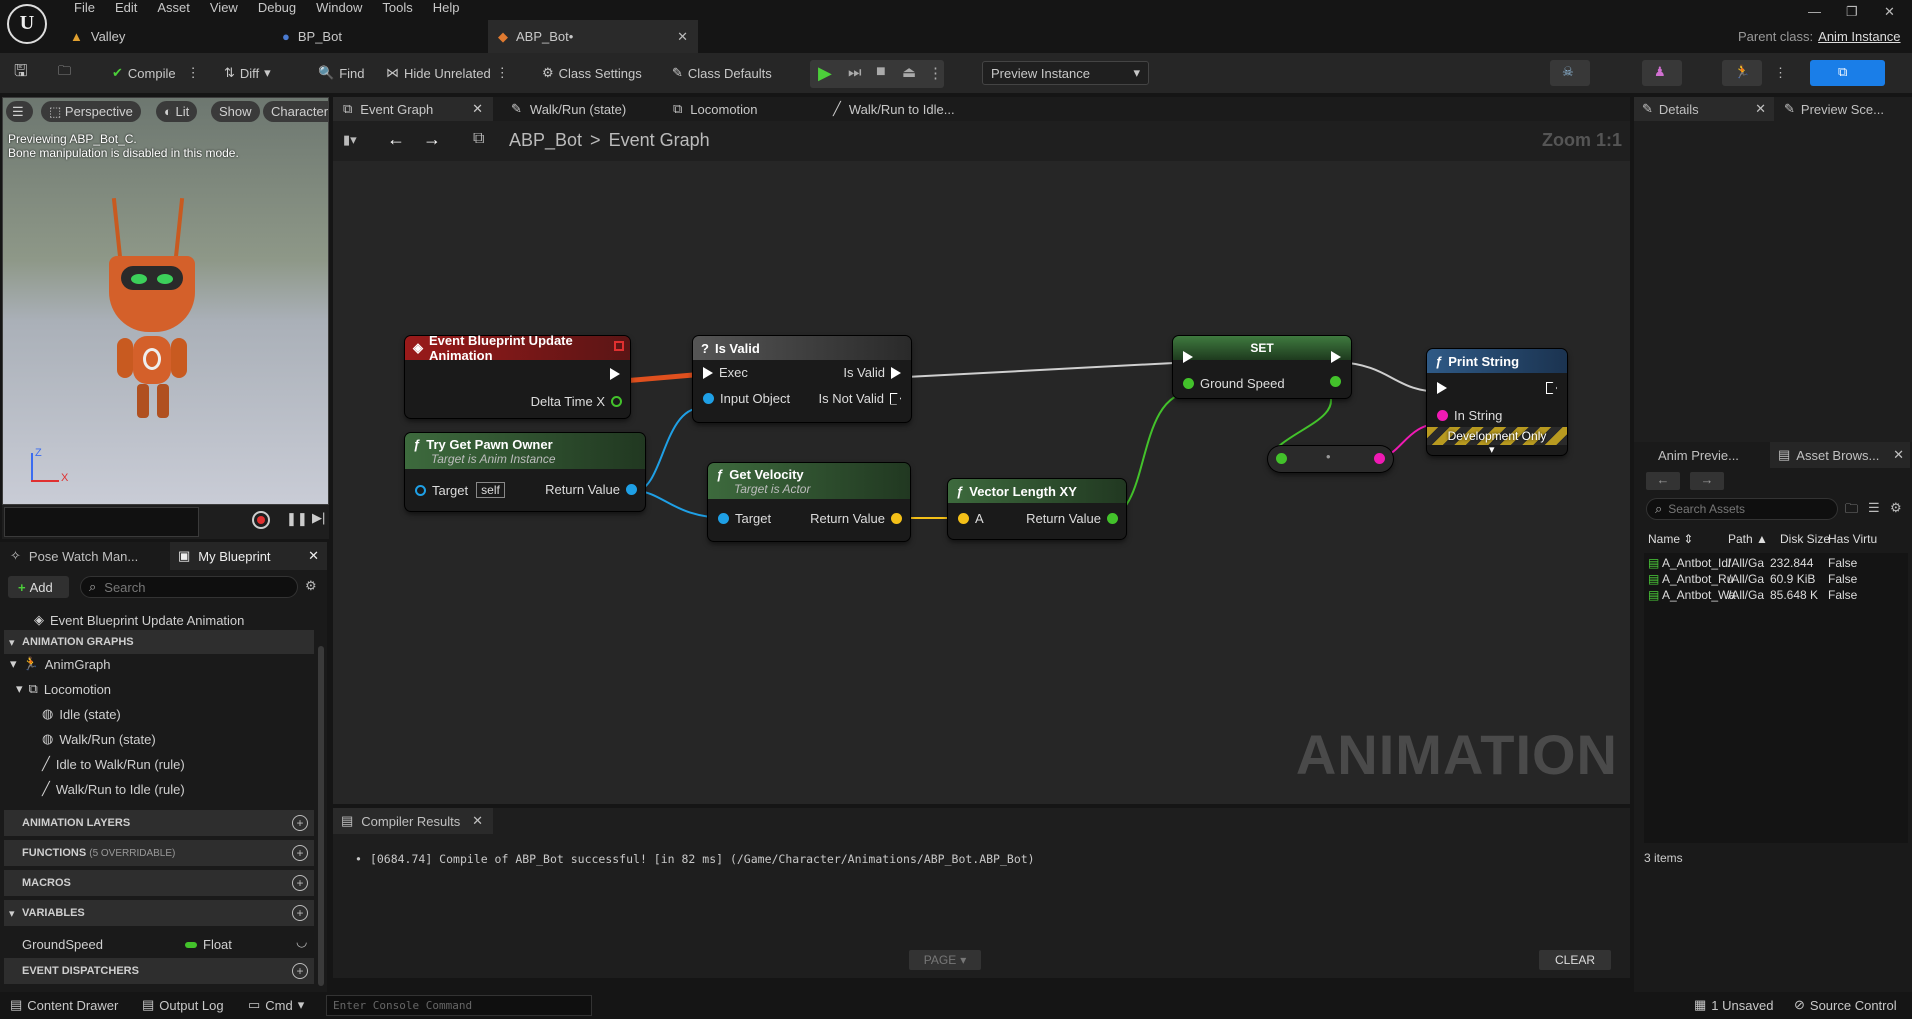 This screenshot has width=1912, height=1019. Describe the element at coordinates (156, 73) in the screenshot. I see `compile-button: ✔ Compile ⋮` at that location.